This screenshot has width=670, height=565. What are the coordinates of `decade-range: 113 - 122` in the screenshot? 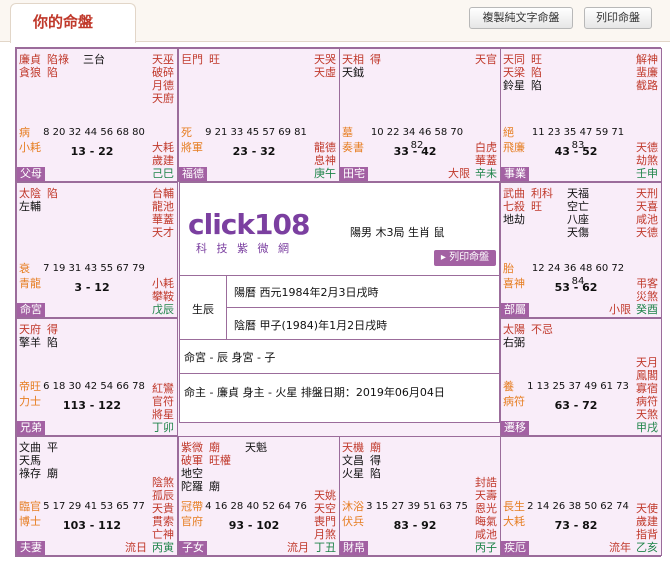 It's located at (92, 405).